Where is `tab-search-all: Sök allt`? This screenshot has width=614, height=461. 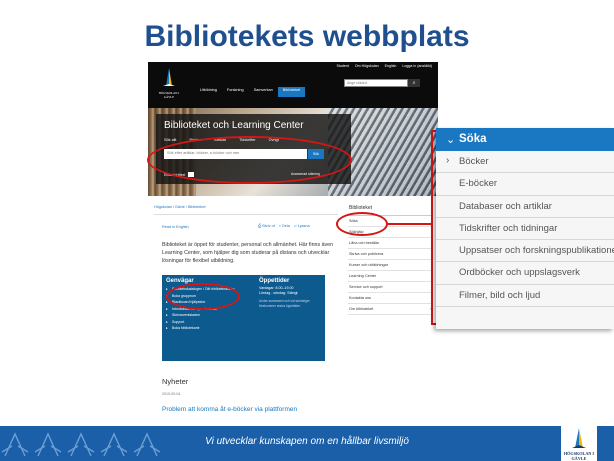
tab-search-all: Sök allt is located at coordinates (170, 140).